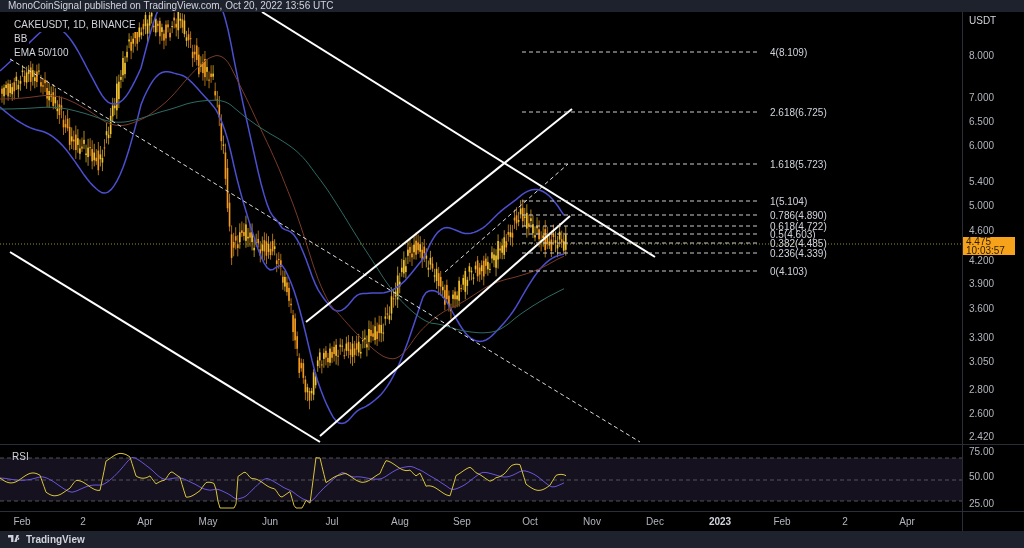 This screenshot has width=1024, height=548. Describe the element at coordinates (982, 122) in the screenshot. I see `price-label: 6.500` at that location.